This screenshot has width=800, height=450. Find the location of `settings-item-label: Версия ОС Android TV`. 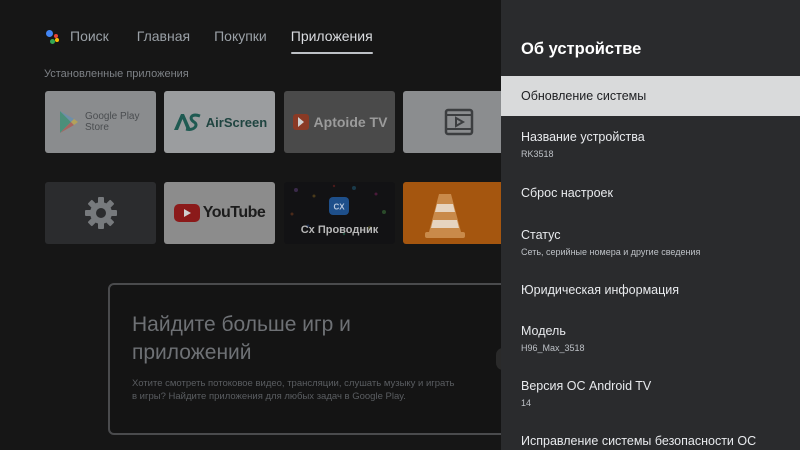

settings-item-label: Версия ОС Android TV is located at coordinates (586, 386).